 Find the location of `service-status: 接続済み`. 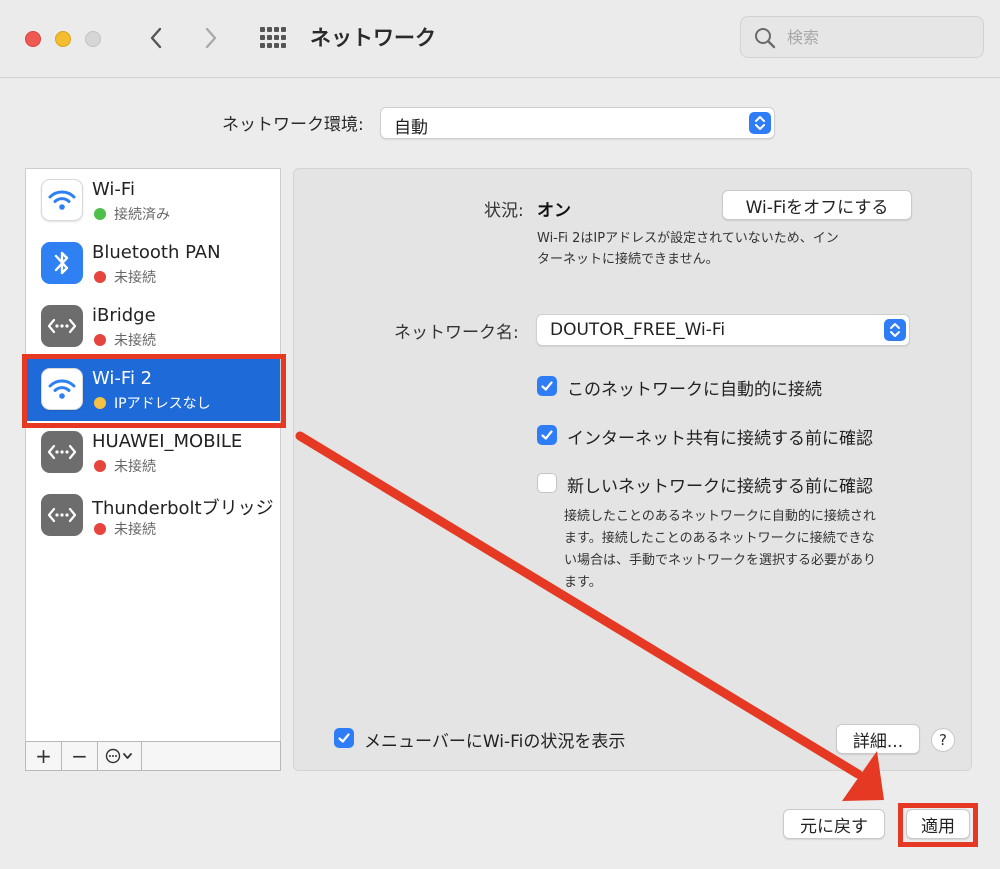

service-status: 接続済み is located at coordinates (142, 215).